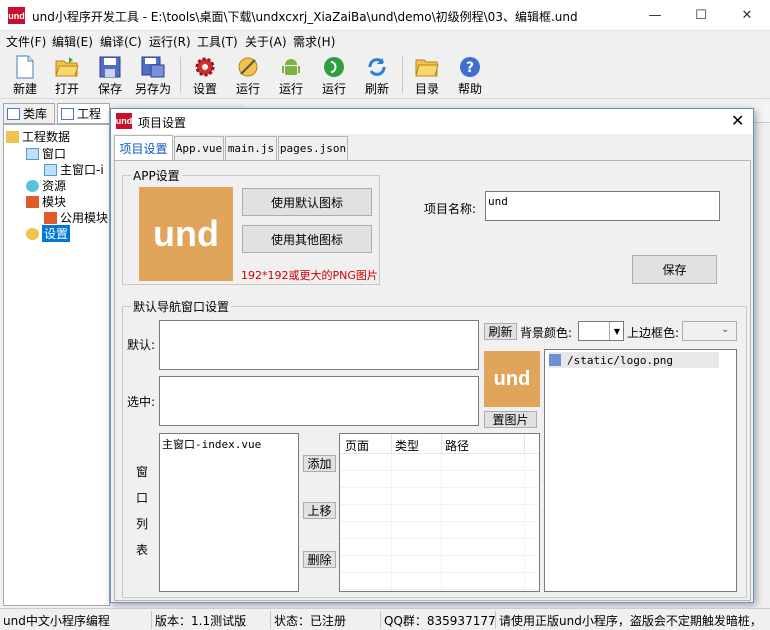 The width and height of the screenshot is (770, 630). I want to click on open-button: 打开, so click(67, 75).